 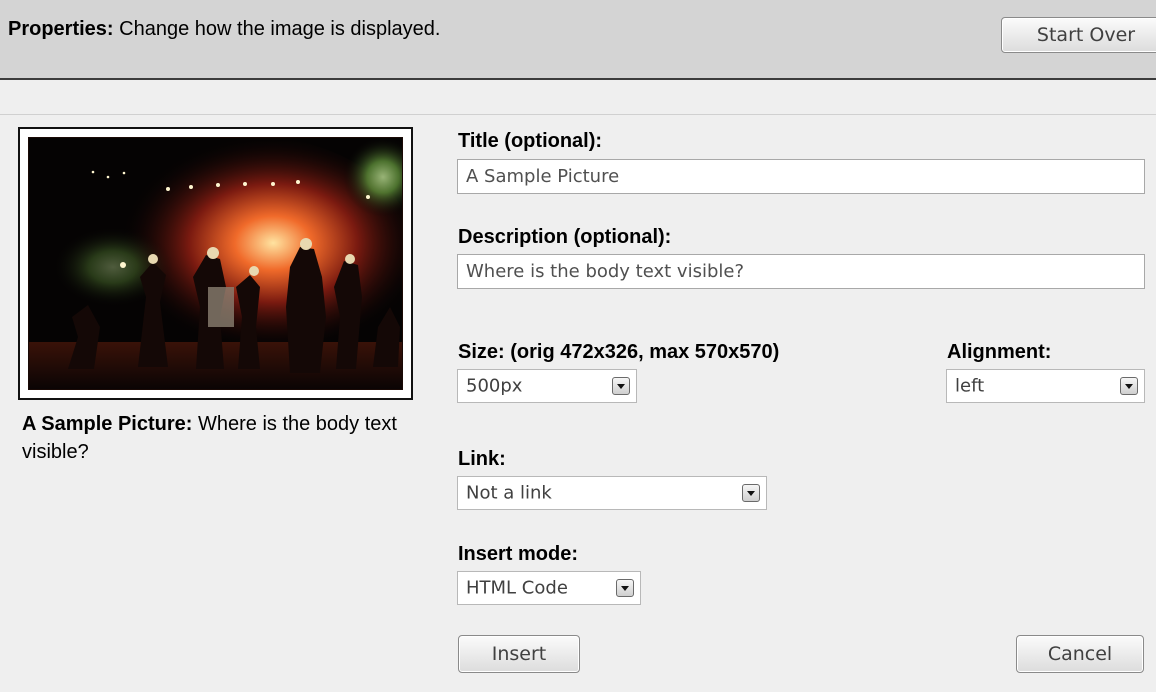 What do you see at coordinates (61, 29) in the screenshot?
I see `header-label: Properties:` at bounding box center [61, 29].